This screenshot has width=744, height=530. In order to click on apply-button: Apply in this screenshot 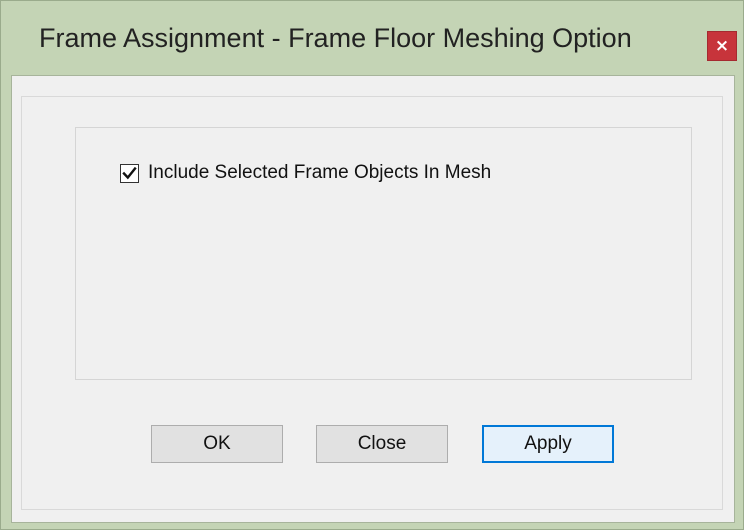, I will do `click(548, 444)`.